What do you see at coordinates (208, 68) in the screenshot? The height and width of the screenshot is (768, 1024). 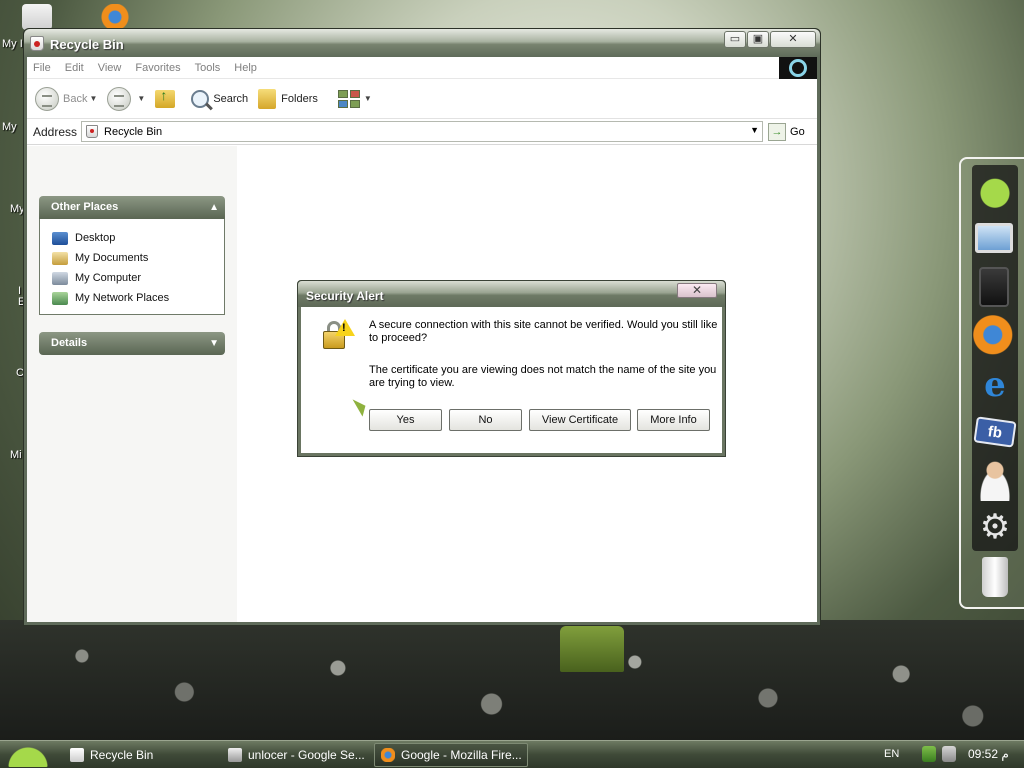 I see `menu-tools: Tools` at bounding box center [208, 68].